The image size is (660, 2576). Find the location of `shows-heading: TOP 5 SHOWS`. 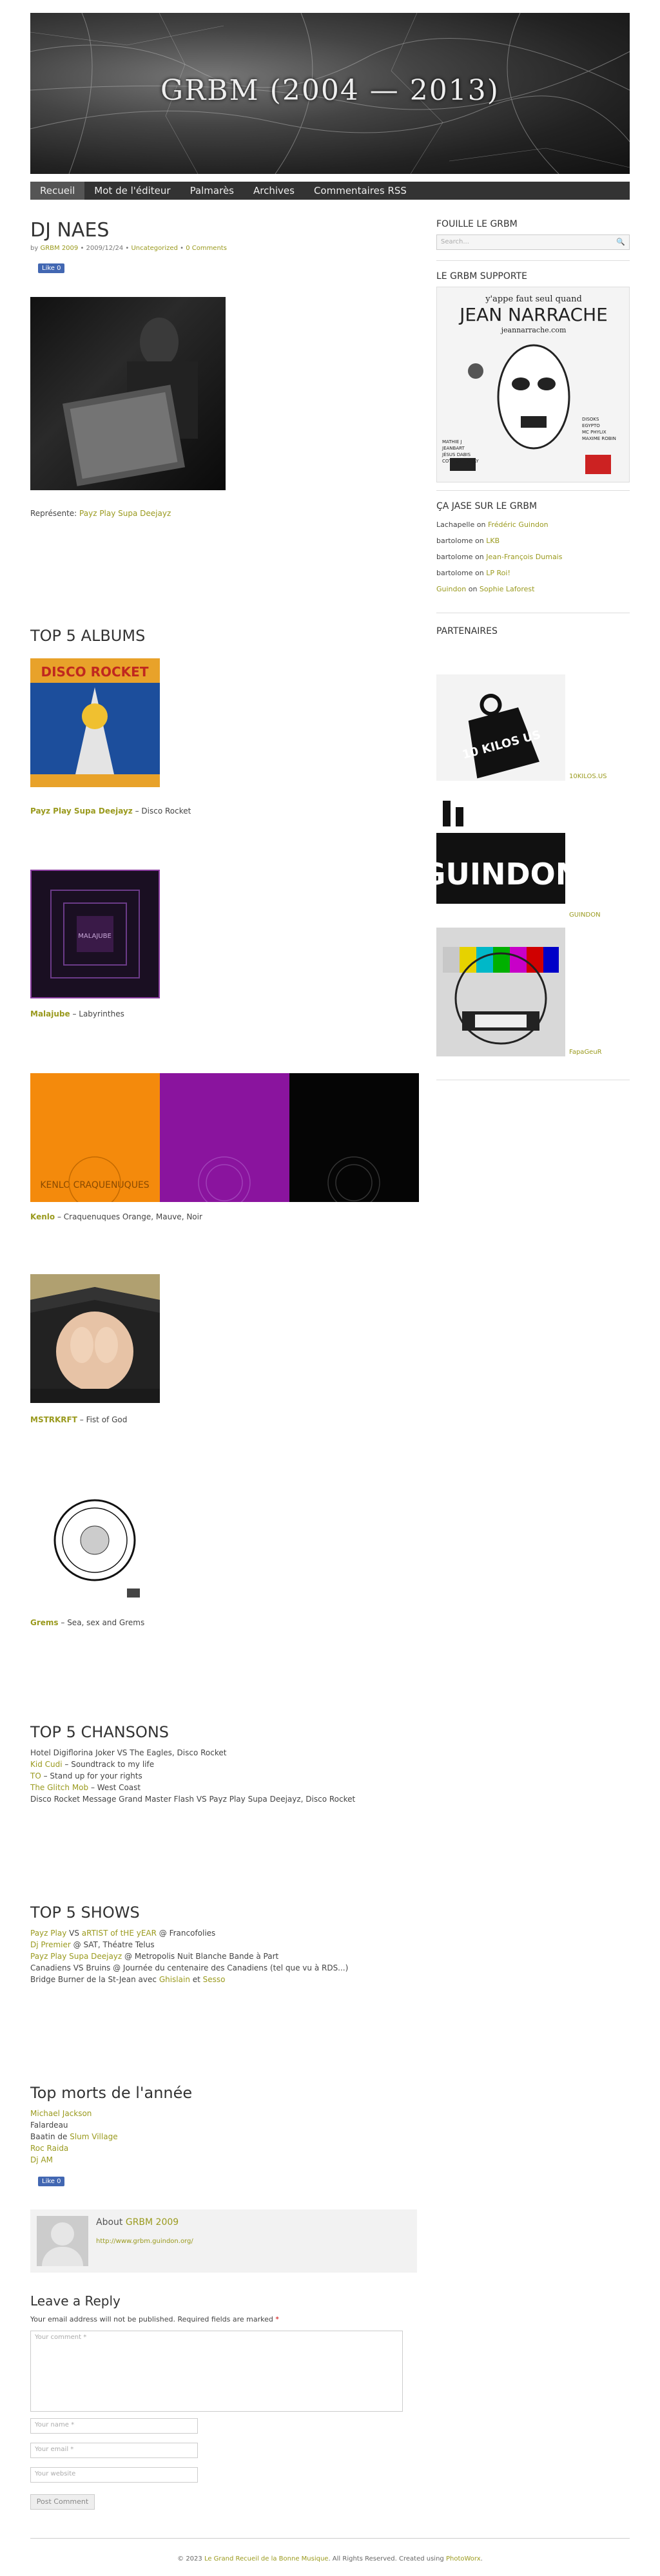

shows-heading: TOP 5 SHOWS is located at coordinates (85, 1912).